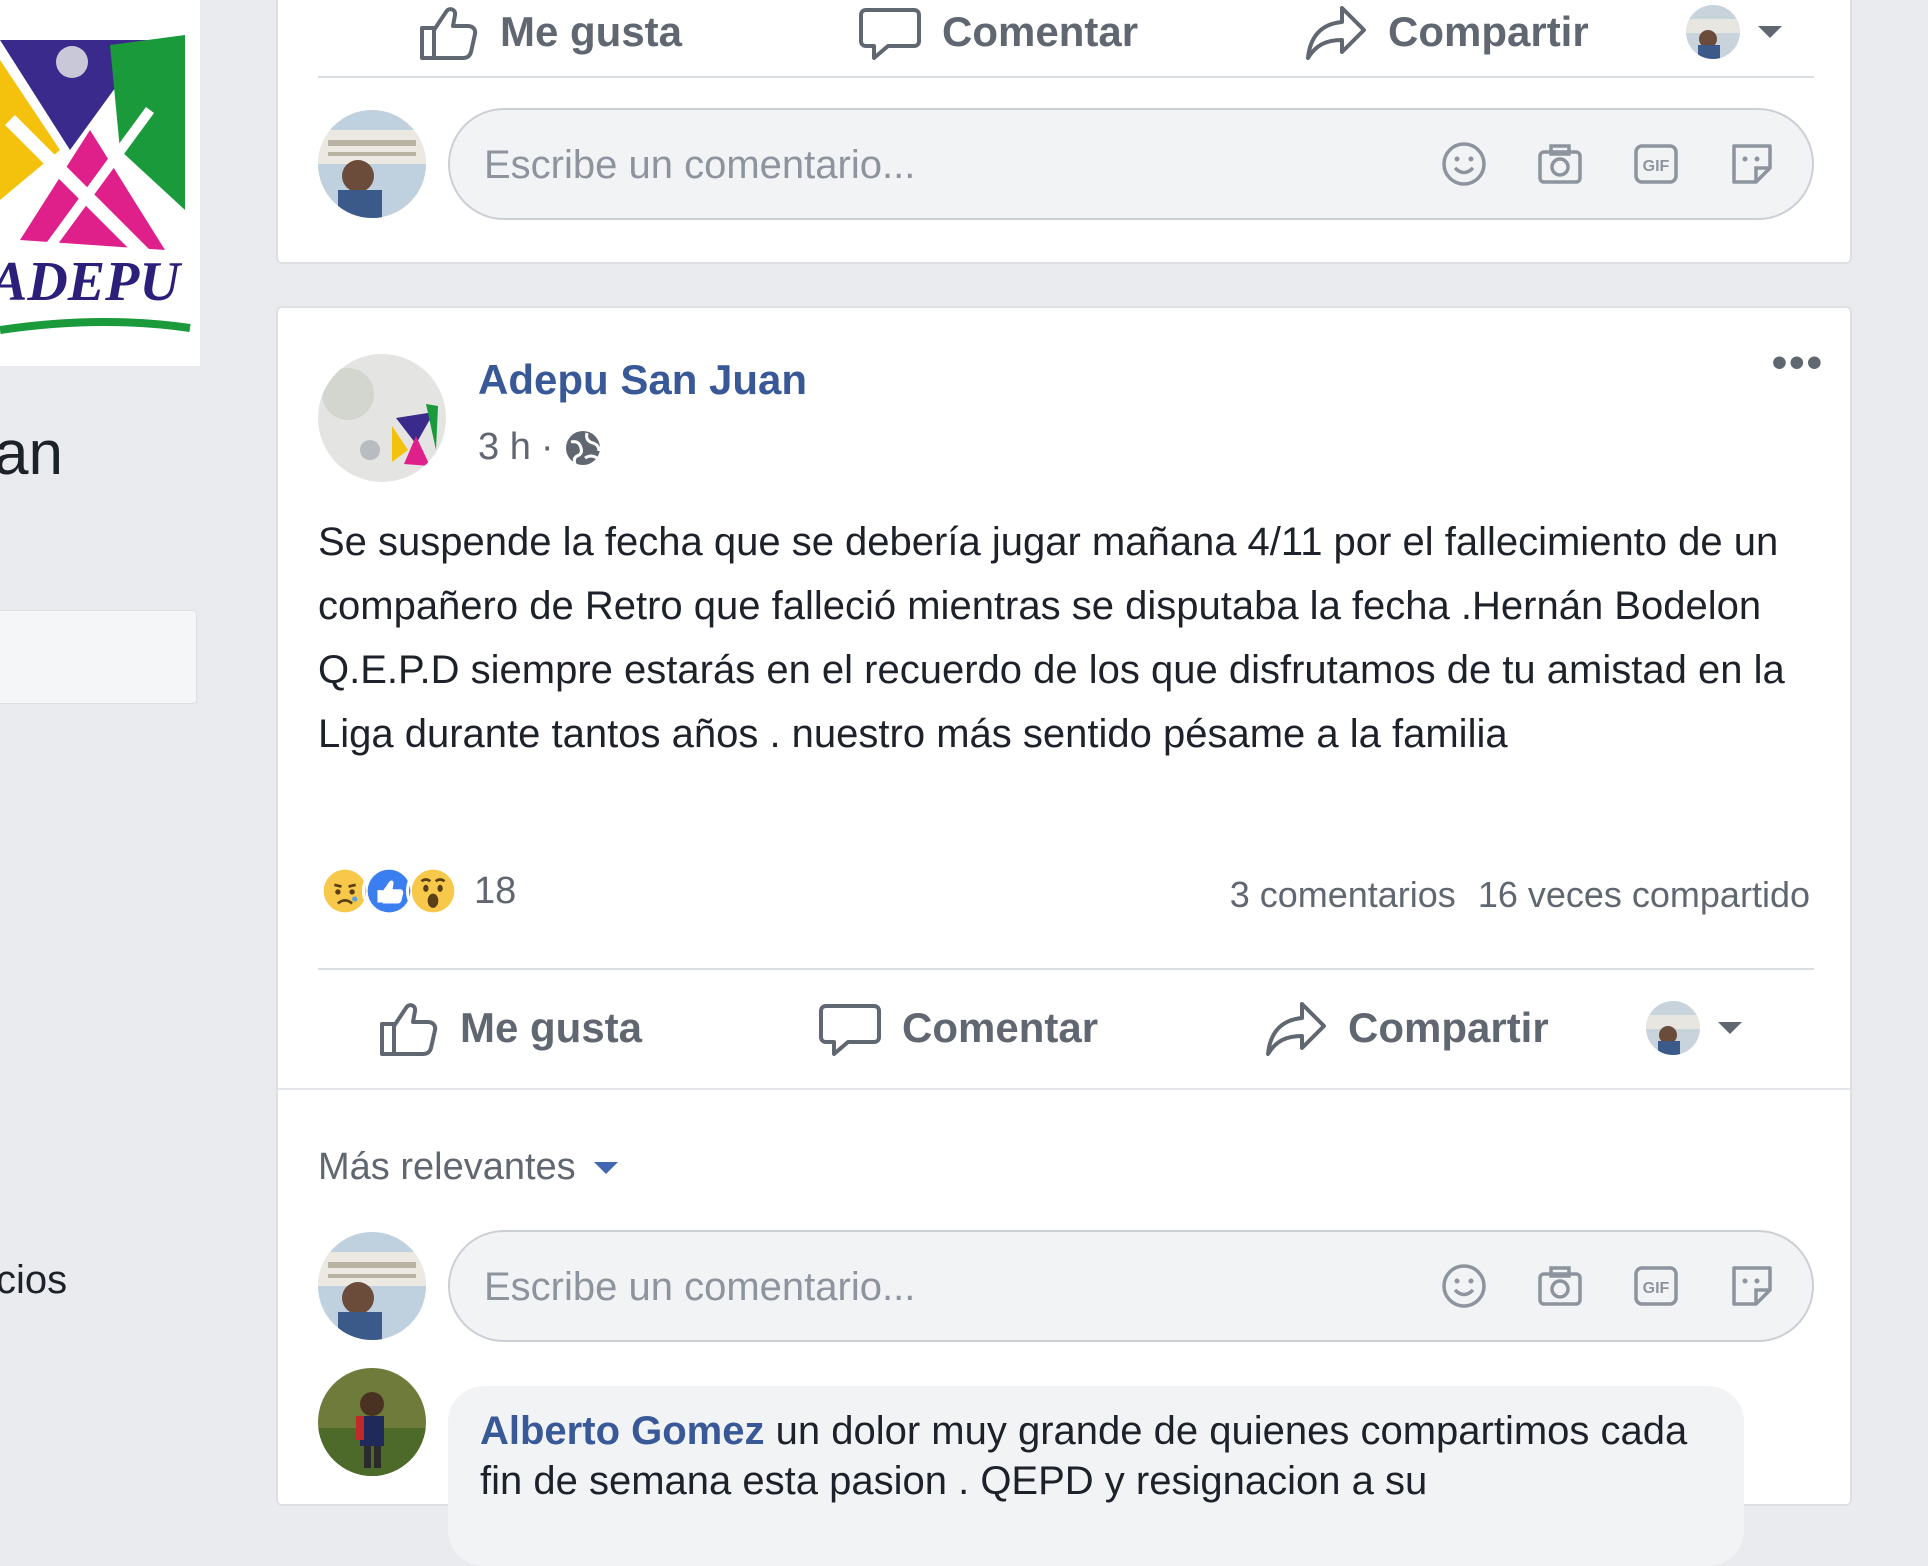  I want to click on page-name: an, so click(31, 453).